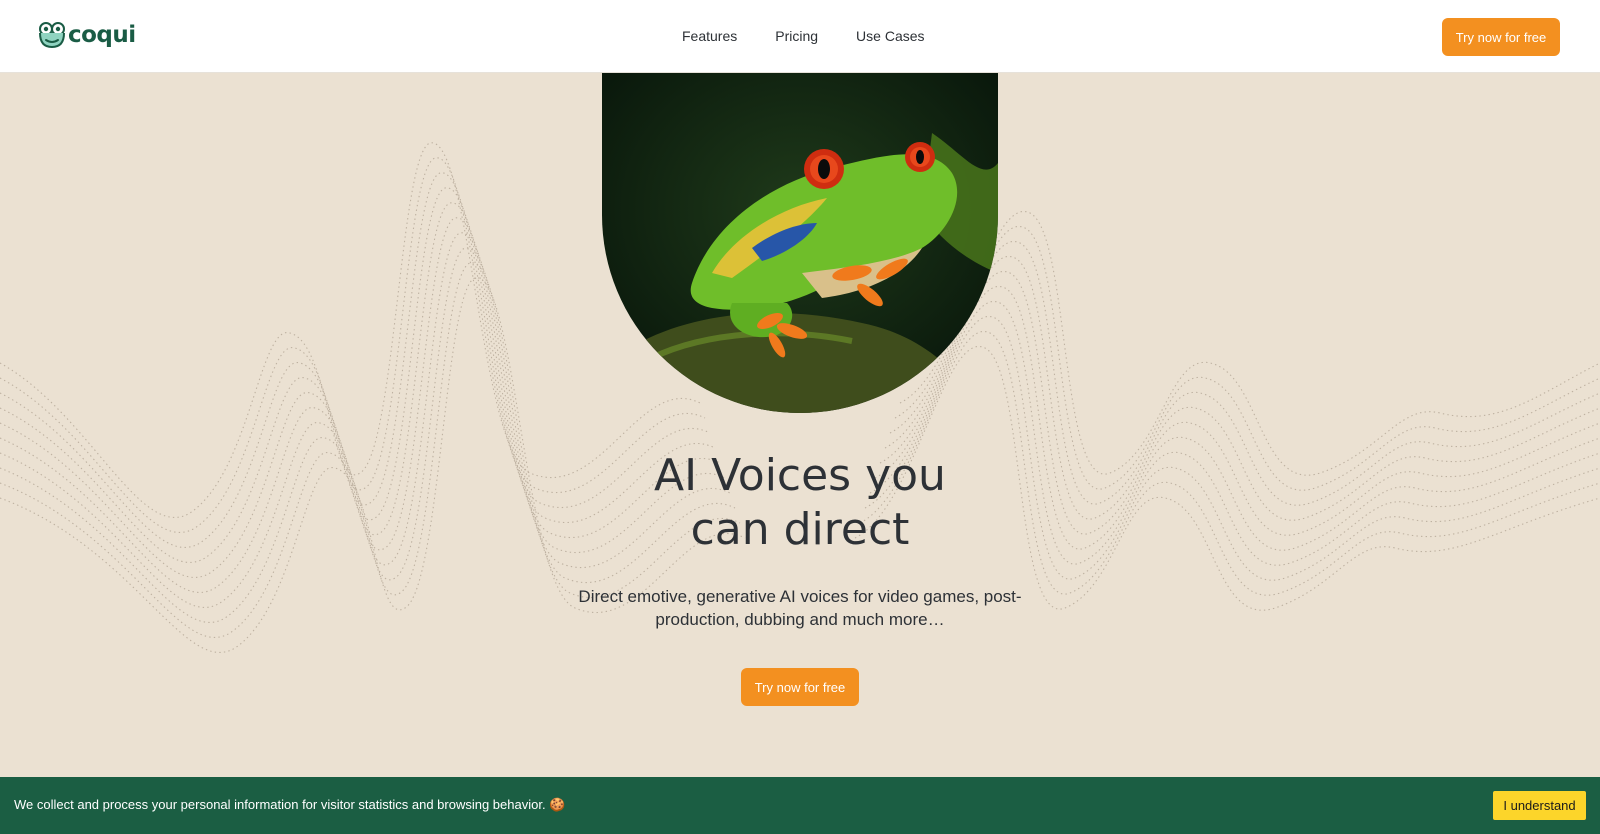 The width and height of the screenshot is (1600, 834). I want to click on frog-logo-icon, so click(52, 35).